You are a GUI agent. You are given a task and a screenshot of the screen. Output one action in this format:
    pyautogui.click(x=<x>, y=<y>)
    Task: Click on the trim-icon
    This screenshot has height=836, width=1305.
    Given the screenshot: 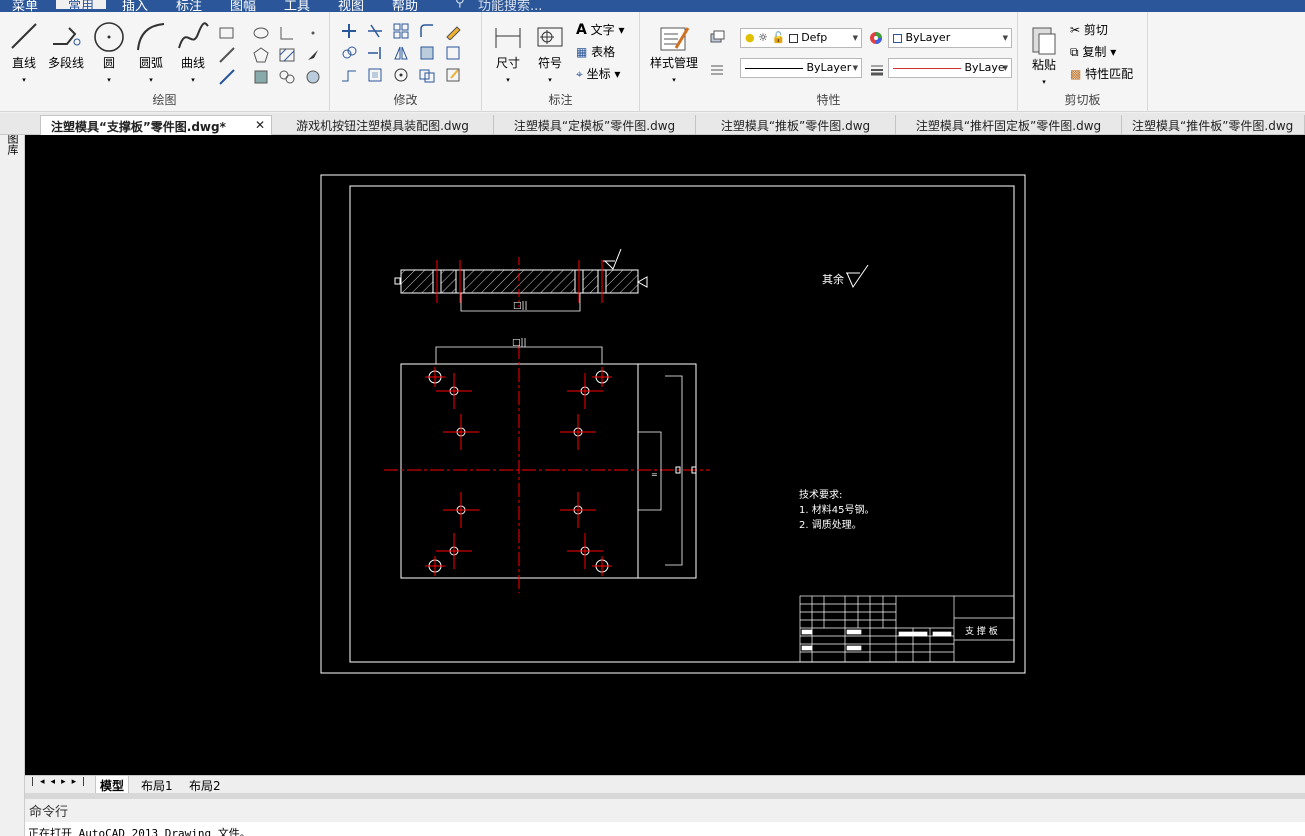 What is the action you would take?
    pyautogui.click(x=375, y=31)
    